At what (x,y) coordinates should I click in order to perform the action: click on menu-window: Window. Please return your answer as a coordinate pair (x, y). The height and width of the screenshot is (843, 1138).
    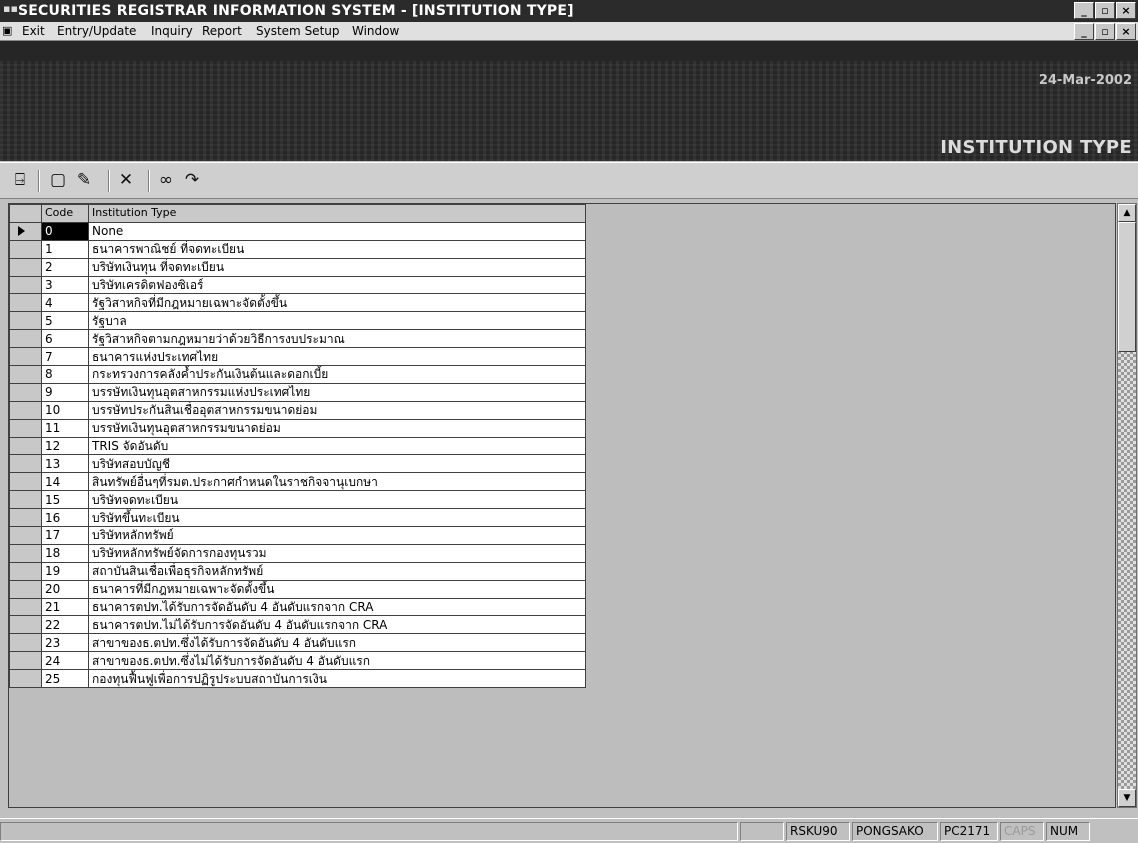
    Looking at the image, I should click on (375, 31).